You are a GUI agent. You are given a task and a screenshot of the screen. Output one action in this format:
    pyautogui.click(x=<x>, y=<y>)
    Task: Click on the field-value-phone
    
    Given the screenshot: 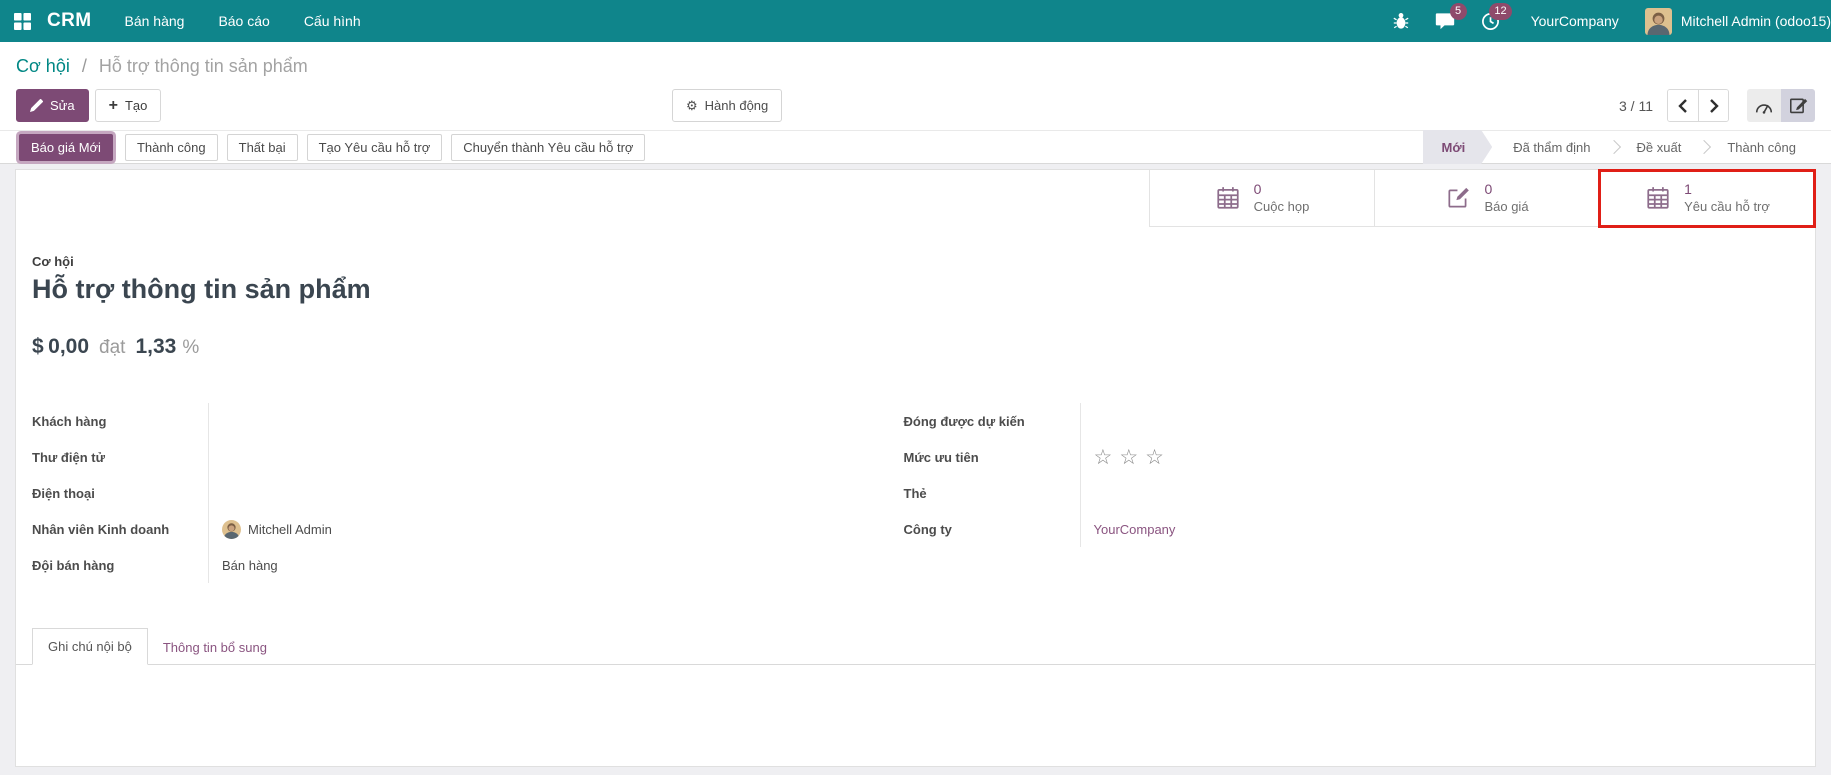 What is the action you would take?
    pyautogui.click(x=556, y=493)
    